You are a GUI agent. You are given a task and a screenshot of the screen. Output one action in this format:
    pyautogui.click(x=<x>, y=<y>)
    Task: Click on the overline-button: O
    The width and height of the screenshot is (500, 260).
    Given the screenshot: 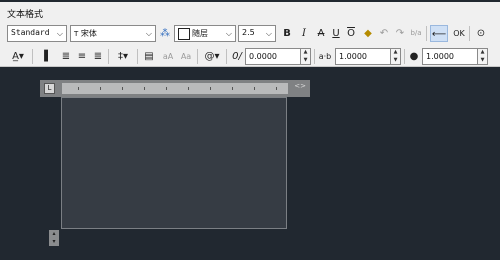 What is the action you would take?
    pyautogui.click(x=351, y=33)
    